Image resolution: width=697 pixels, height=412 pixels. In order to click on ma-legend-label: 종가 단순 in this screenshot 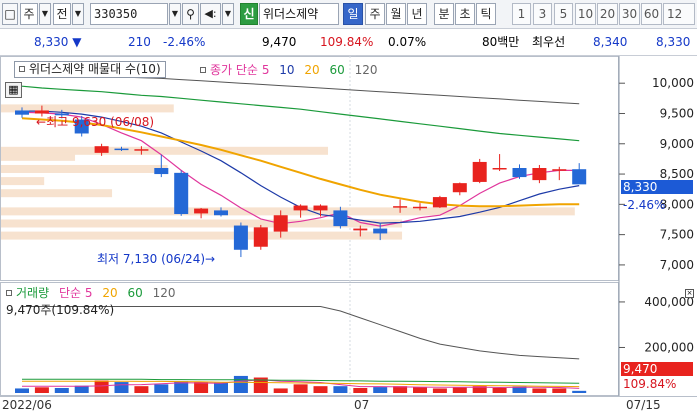, I will do `click(234, 70)`.